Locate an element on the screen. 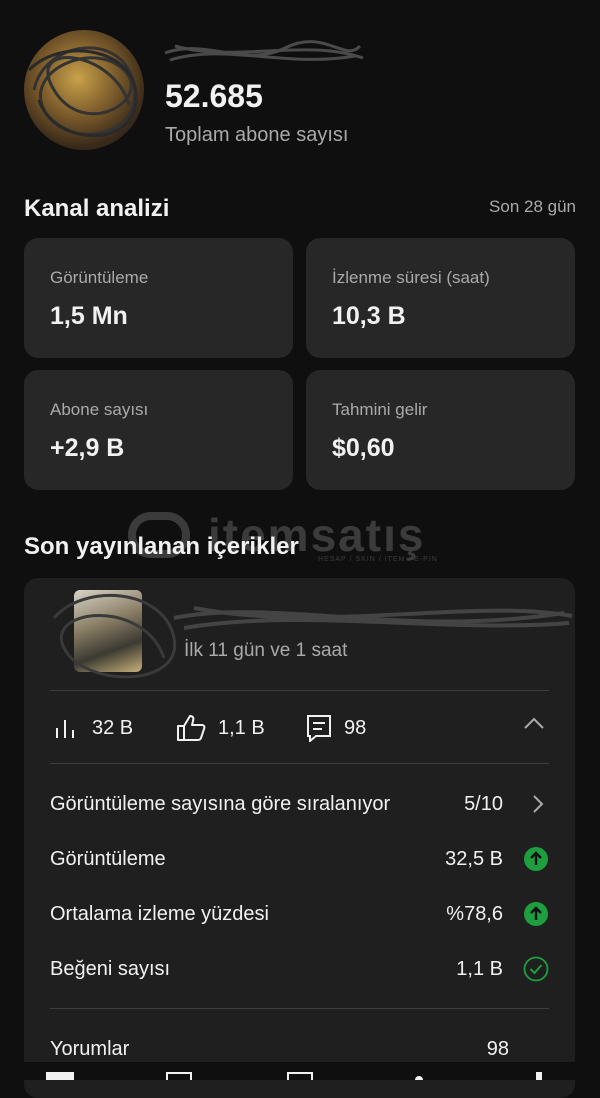  likes-value: 1,1 B is located at coordinates (241, 727).